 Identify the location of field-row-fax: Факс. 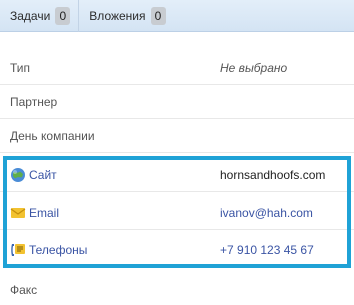
(177, 289).